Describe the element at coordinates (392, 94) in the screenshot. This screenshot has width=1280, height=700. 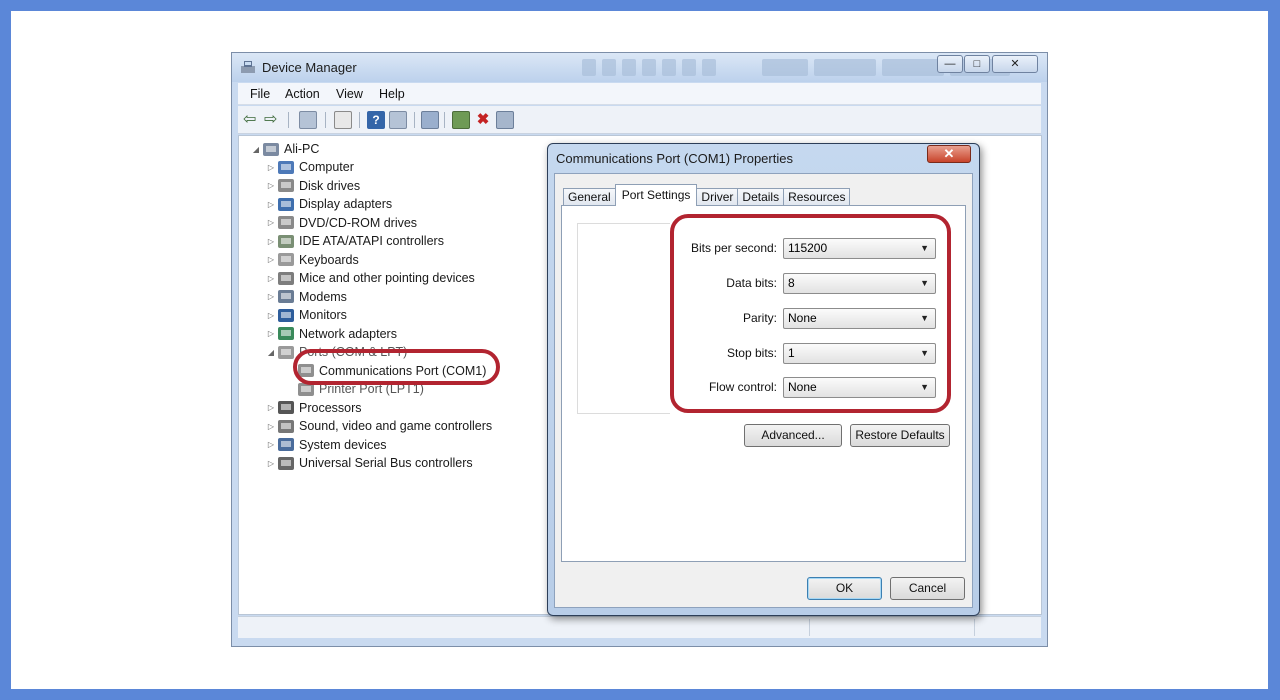
I see `menu-help: Help` at that location.